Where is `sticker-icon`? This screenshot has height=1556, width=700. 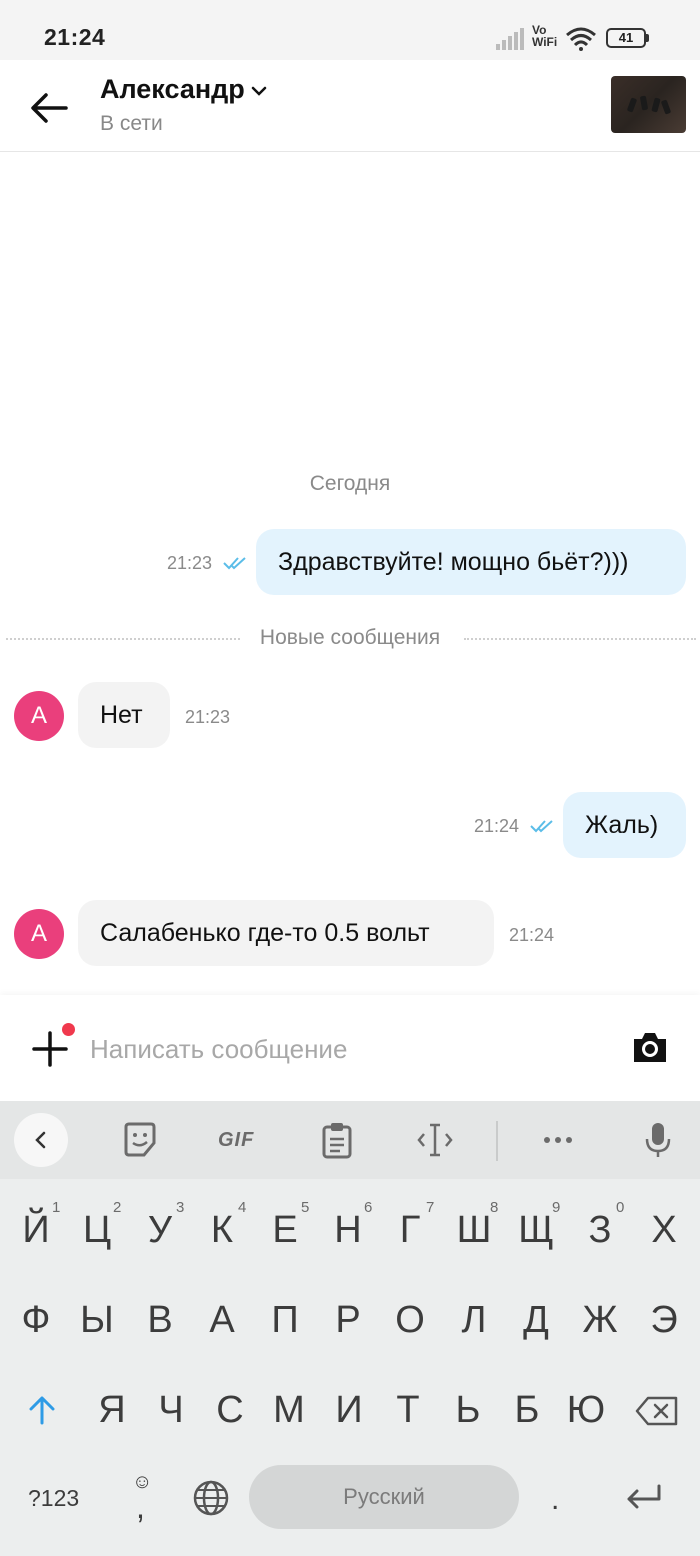 sticker-icon is located at coordinates (140, 1140).